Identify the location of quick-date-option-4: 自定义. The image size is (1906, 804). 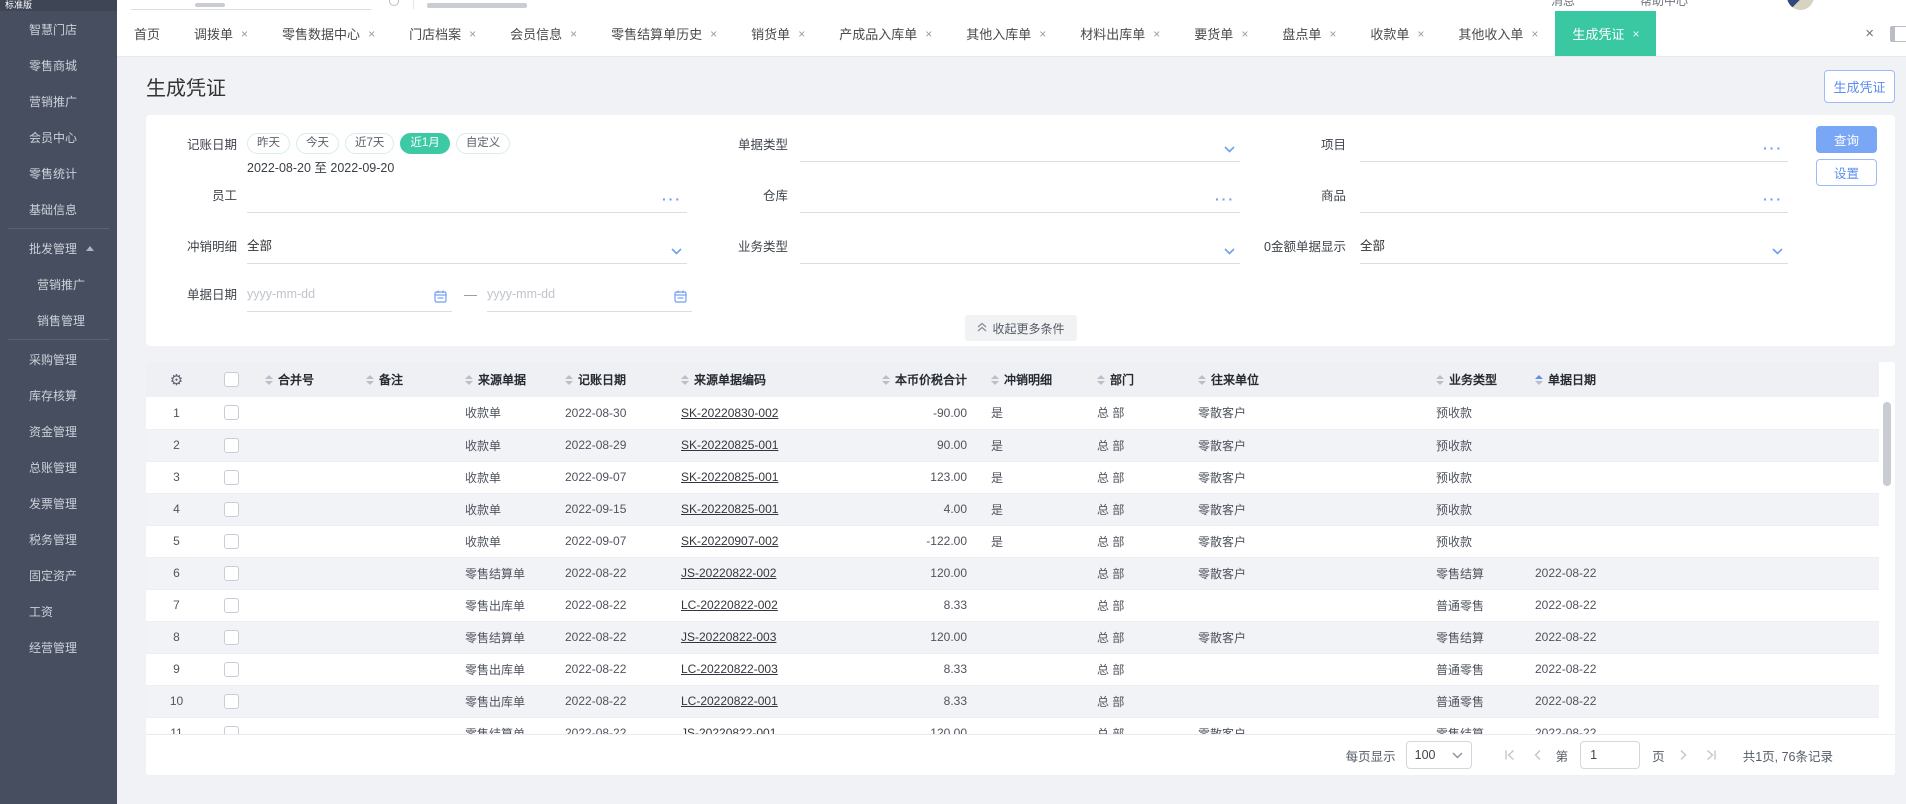
(483, 143).